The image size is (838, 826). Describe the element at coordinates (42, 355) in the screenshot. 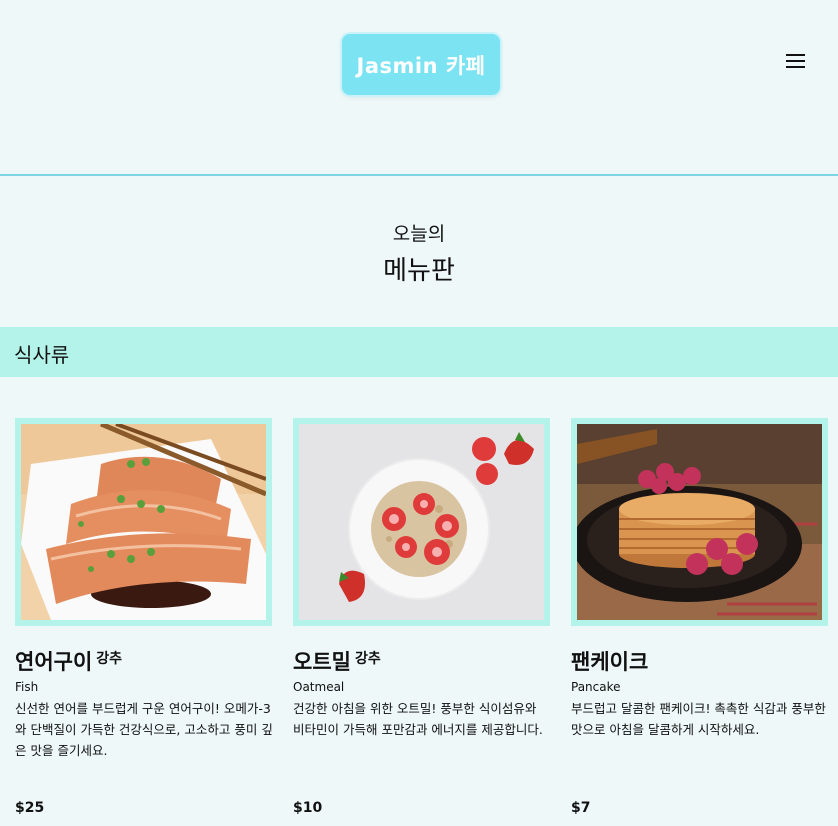

I see `category-label: 식사류` at that location.